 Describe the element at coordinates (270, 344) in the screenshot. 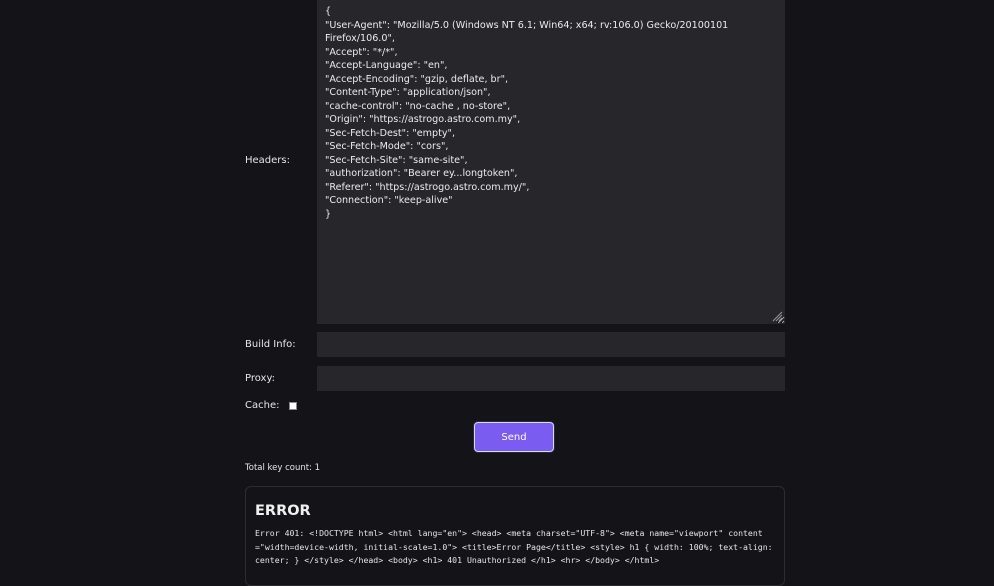

I see `build-info-label: Build Info:` at that location.